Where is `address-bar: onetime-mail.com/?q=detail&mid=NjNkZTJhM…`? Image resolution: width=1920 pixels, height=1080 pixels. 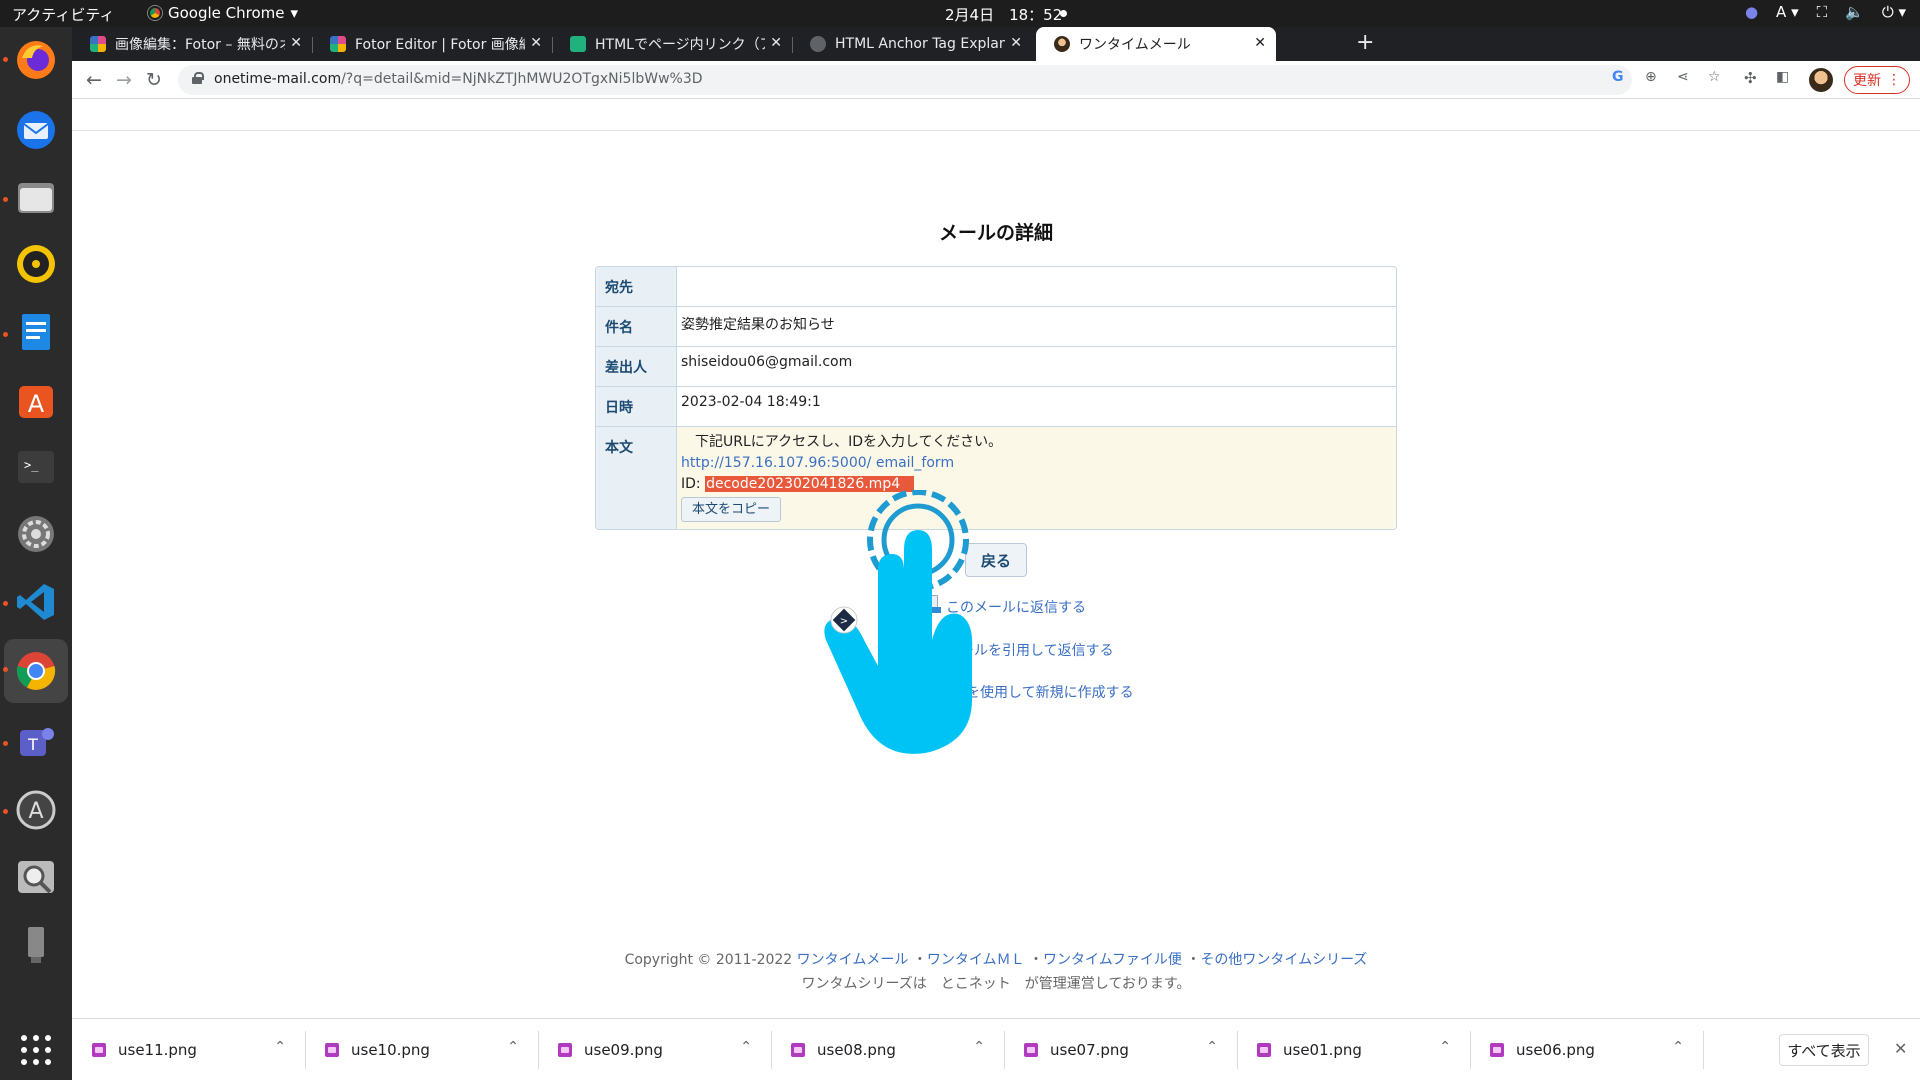
address-bar: onetime-mail.com/?q=detail&mid=NjNkZTJhM… is located at coordinates (905, 80).